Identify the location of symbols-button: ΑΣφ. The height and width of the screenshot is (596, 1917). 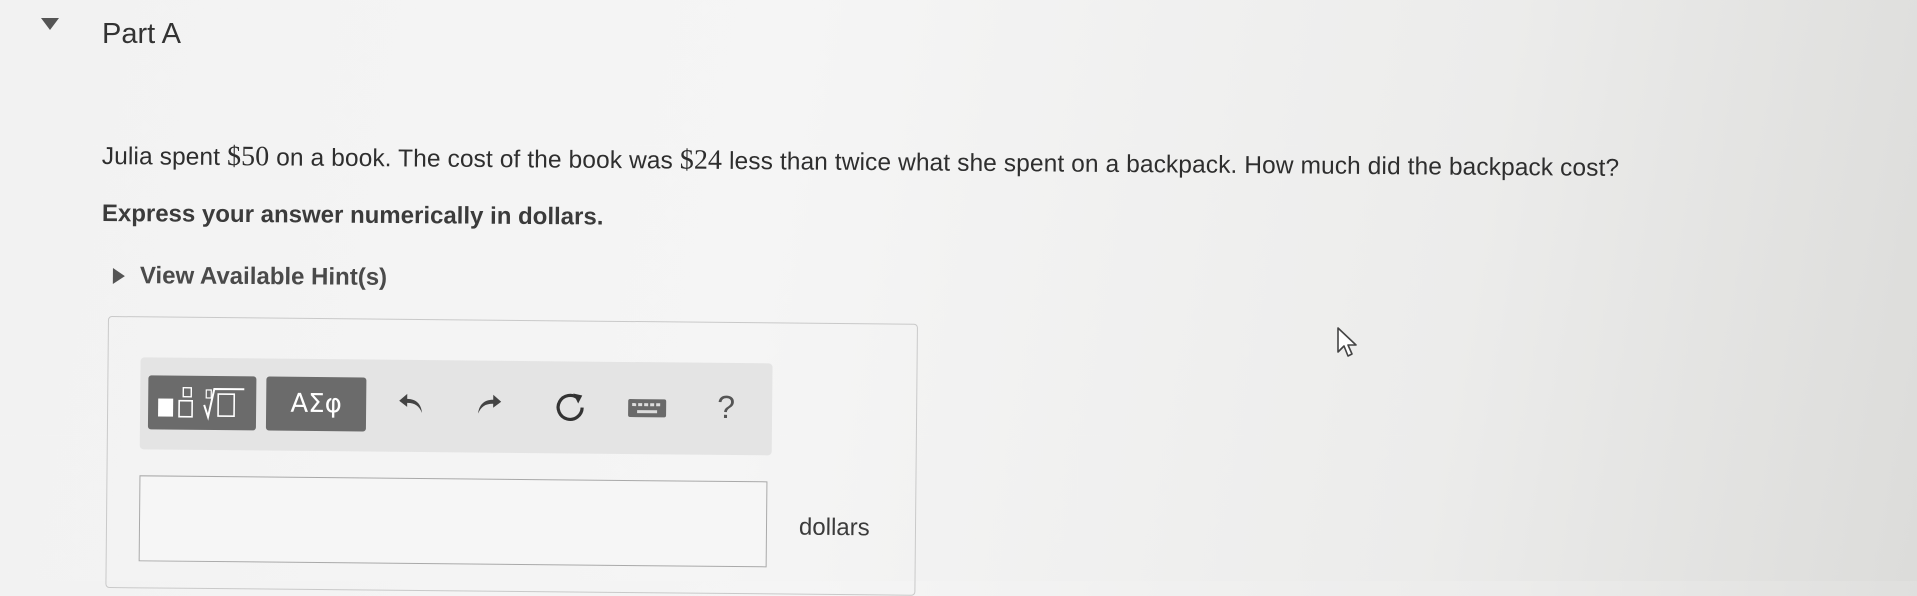
(316, 404).